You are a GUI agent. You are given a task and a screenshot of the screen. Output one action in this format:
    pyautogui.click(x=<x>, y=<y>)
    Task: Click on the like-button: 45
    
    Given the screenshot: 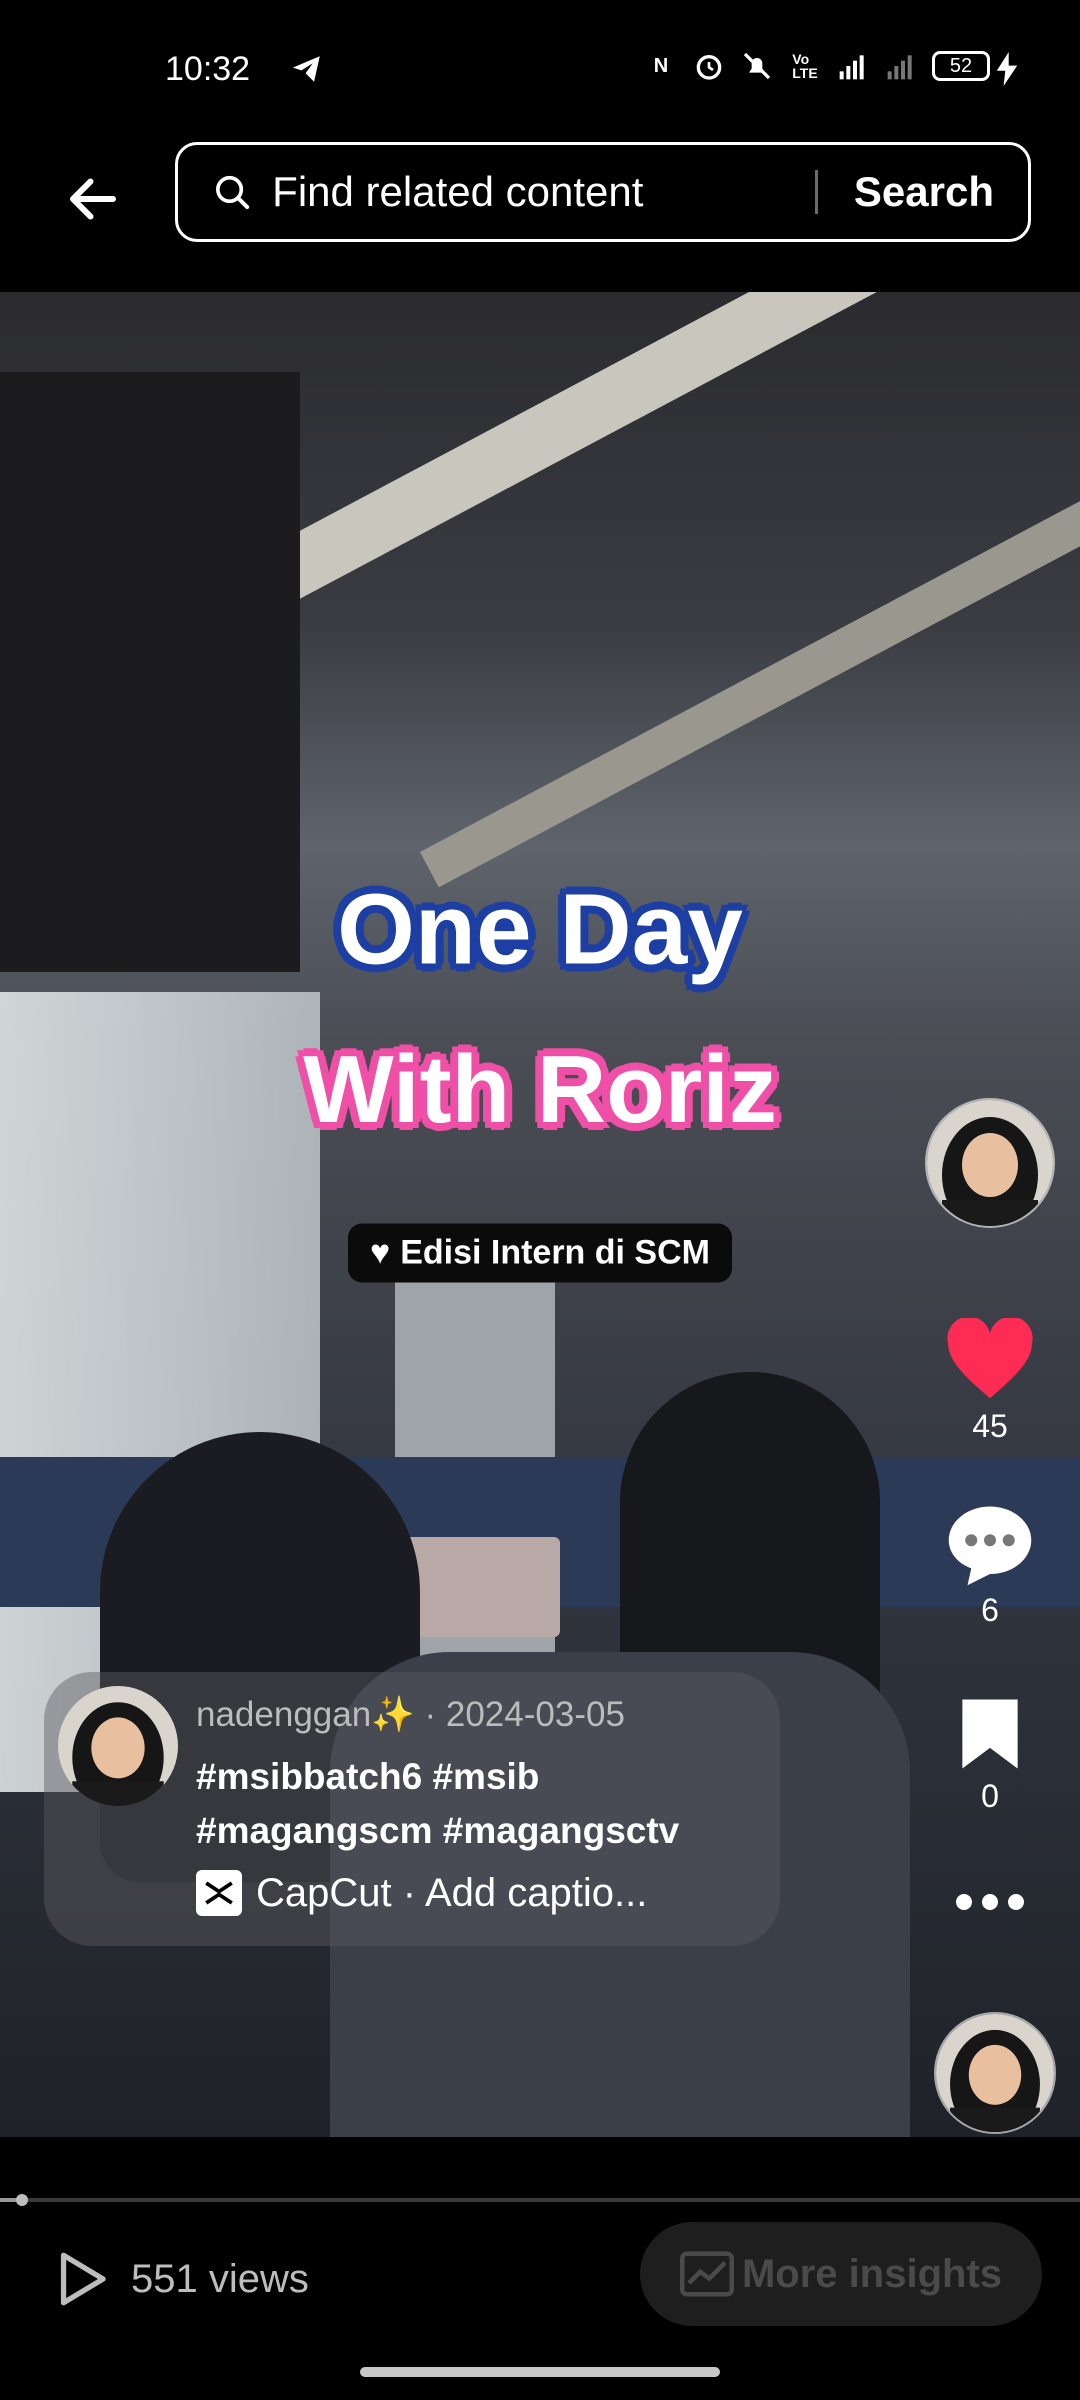 What is the action you would take?
    pyautogui.click(x=990, y=1381)
    